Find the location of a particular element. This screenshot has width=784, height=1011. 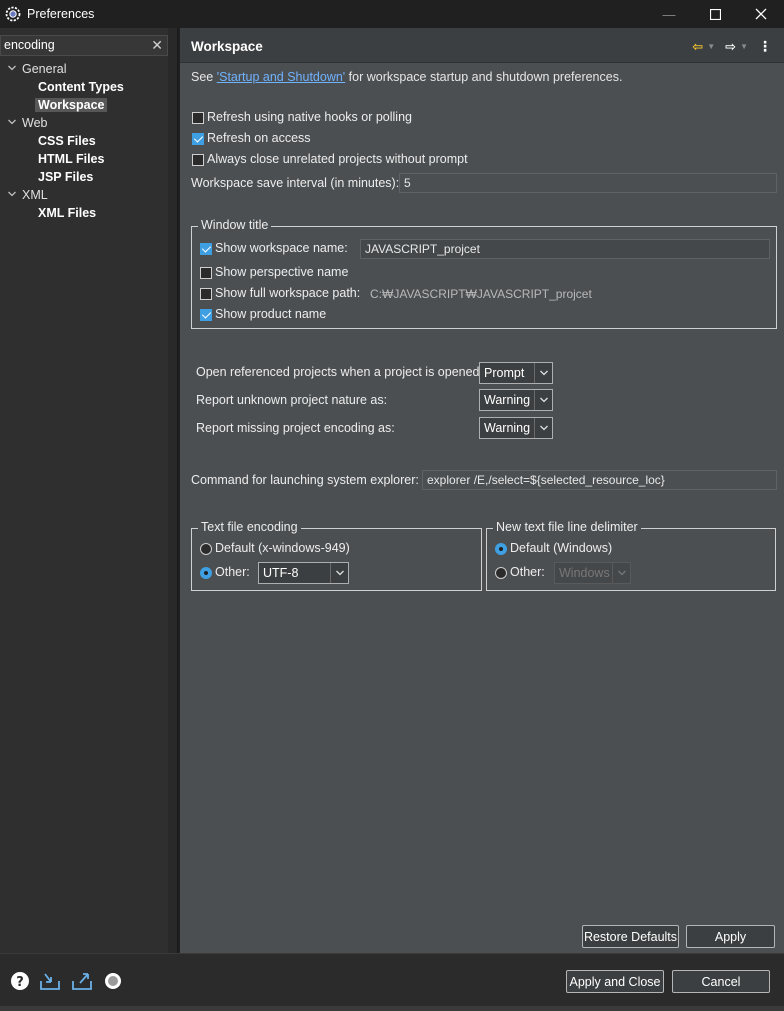

eclipse-gear-icon is located at coordinates (13, 14).